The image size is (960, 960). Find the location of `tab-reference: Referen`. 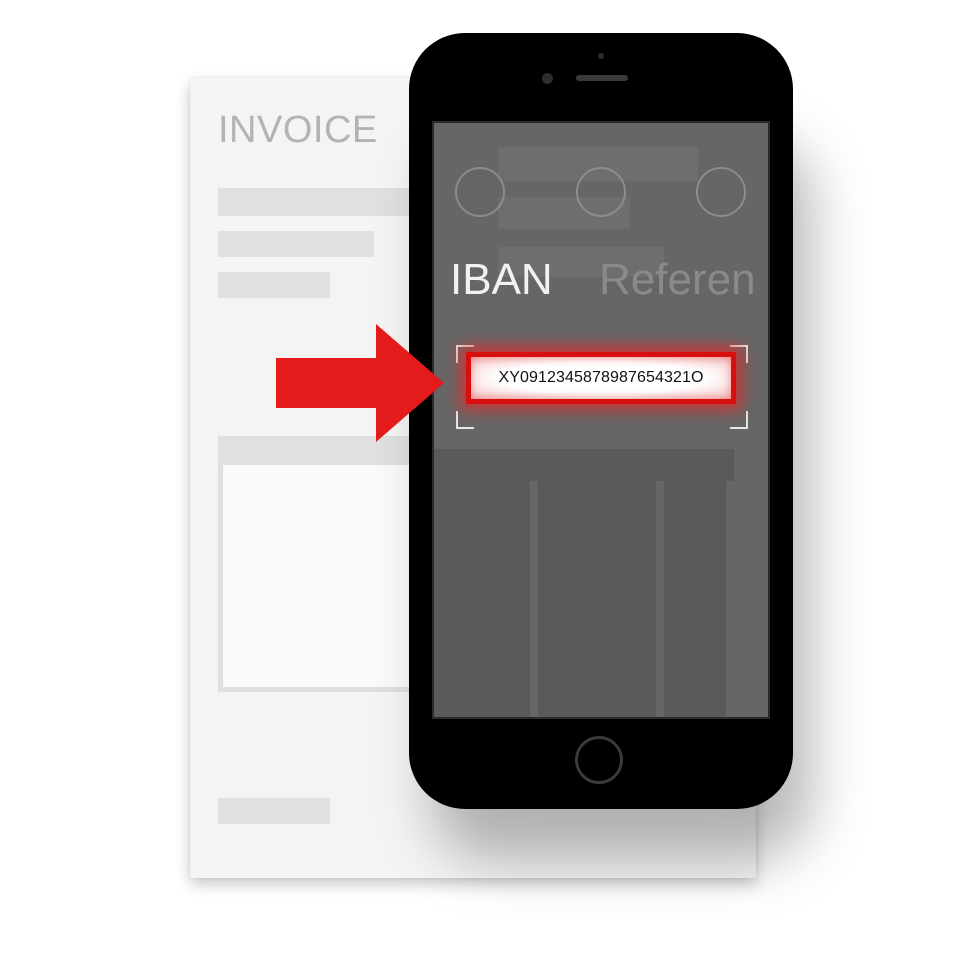

tab-reference: Referen is located at coordinates (677, 280).